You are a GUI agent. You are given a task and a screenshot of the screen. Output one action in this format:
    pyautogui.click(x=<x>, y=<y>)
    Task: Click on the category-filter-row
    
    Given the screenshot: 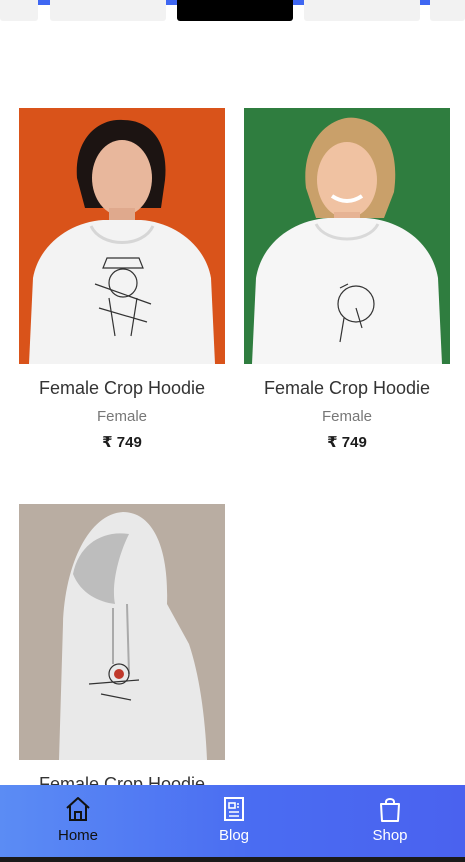 What is the action you would take?
    pyautogui.click(x=232, y=11)
    